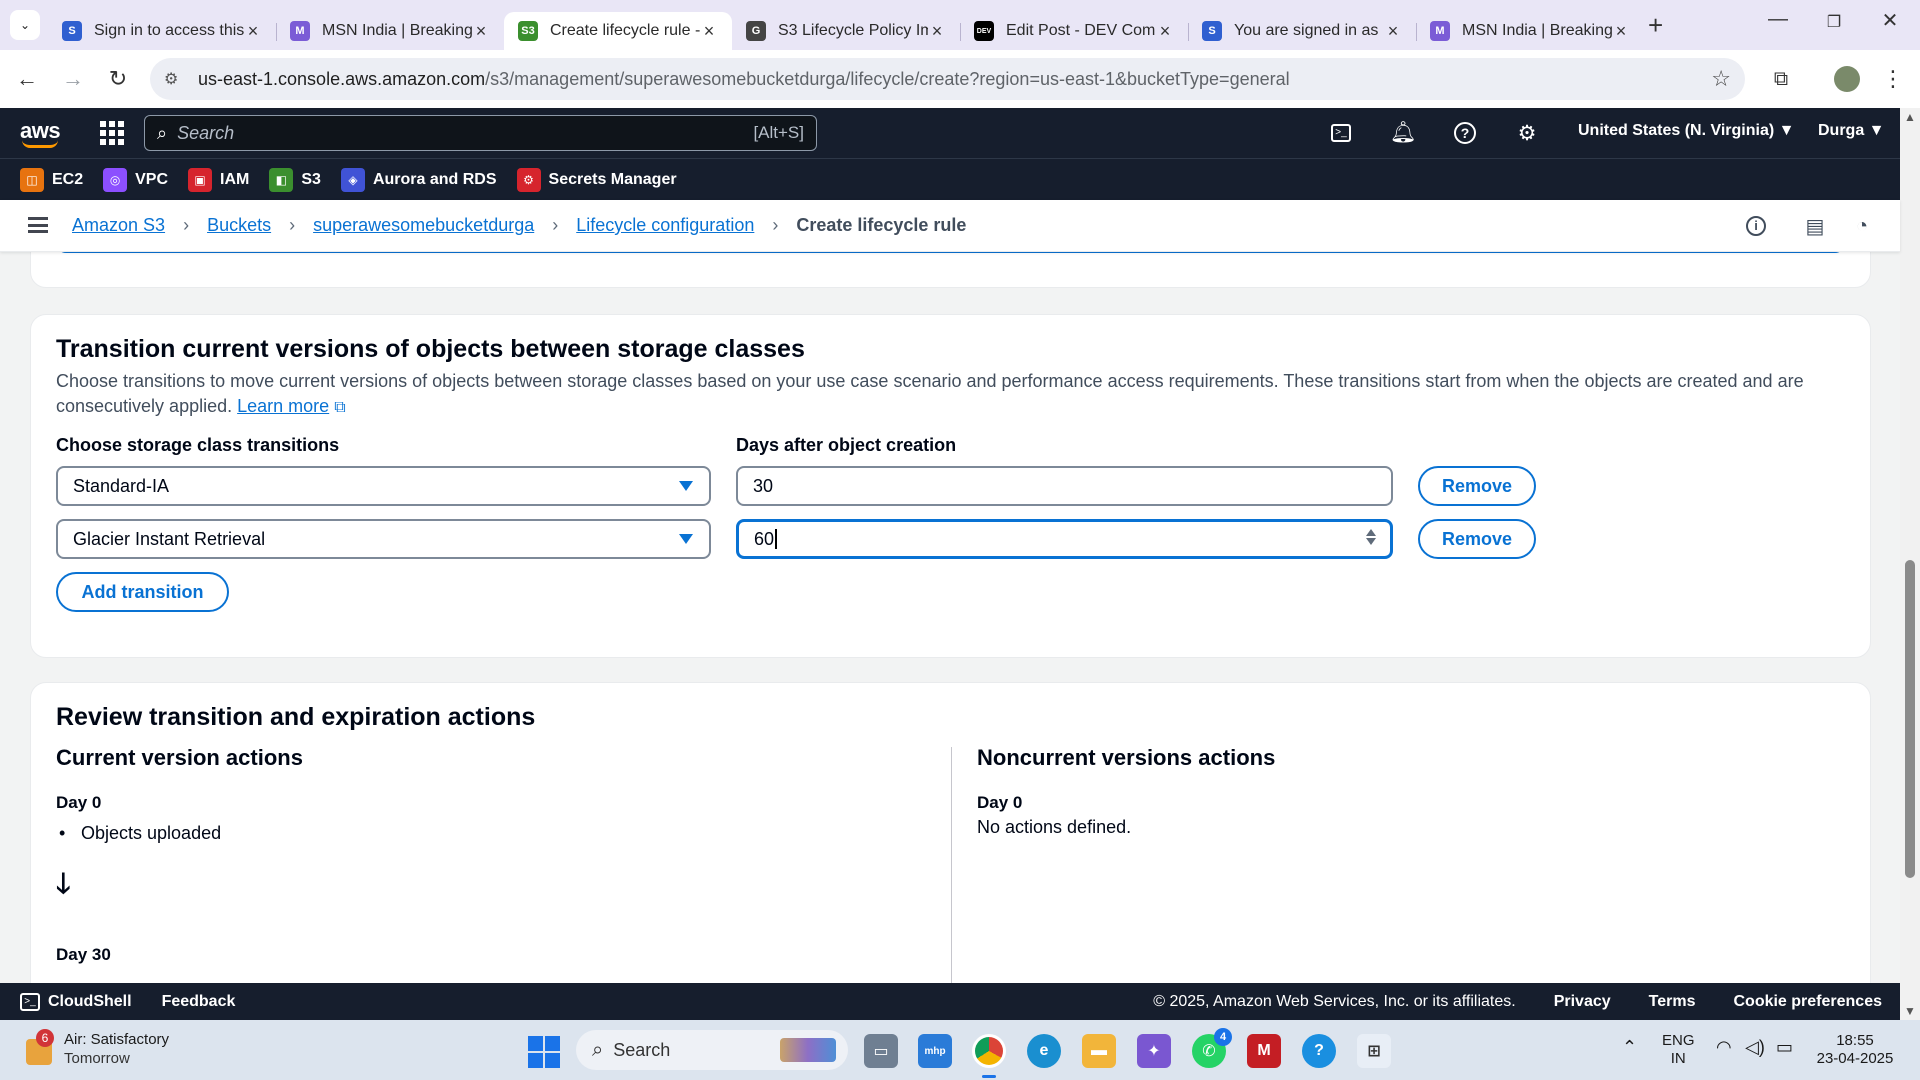  What do you see at coordinates (51, 179) in the screenshot?
I see `favorite-ec2: ◫ EC2` at bounding box center [51, 179].